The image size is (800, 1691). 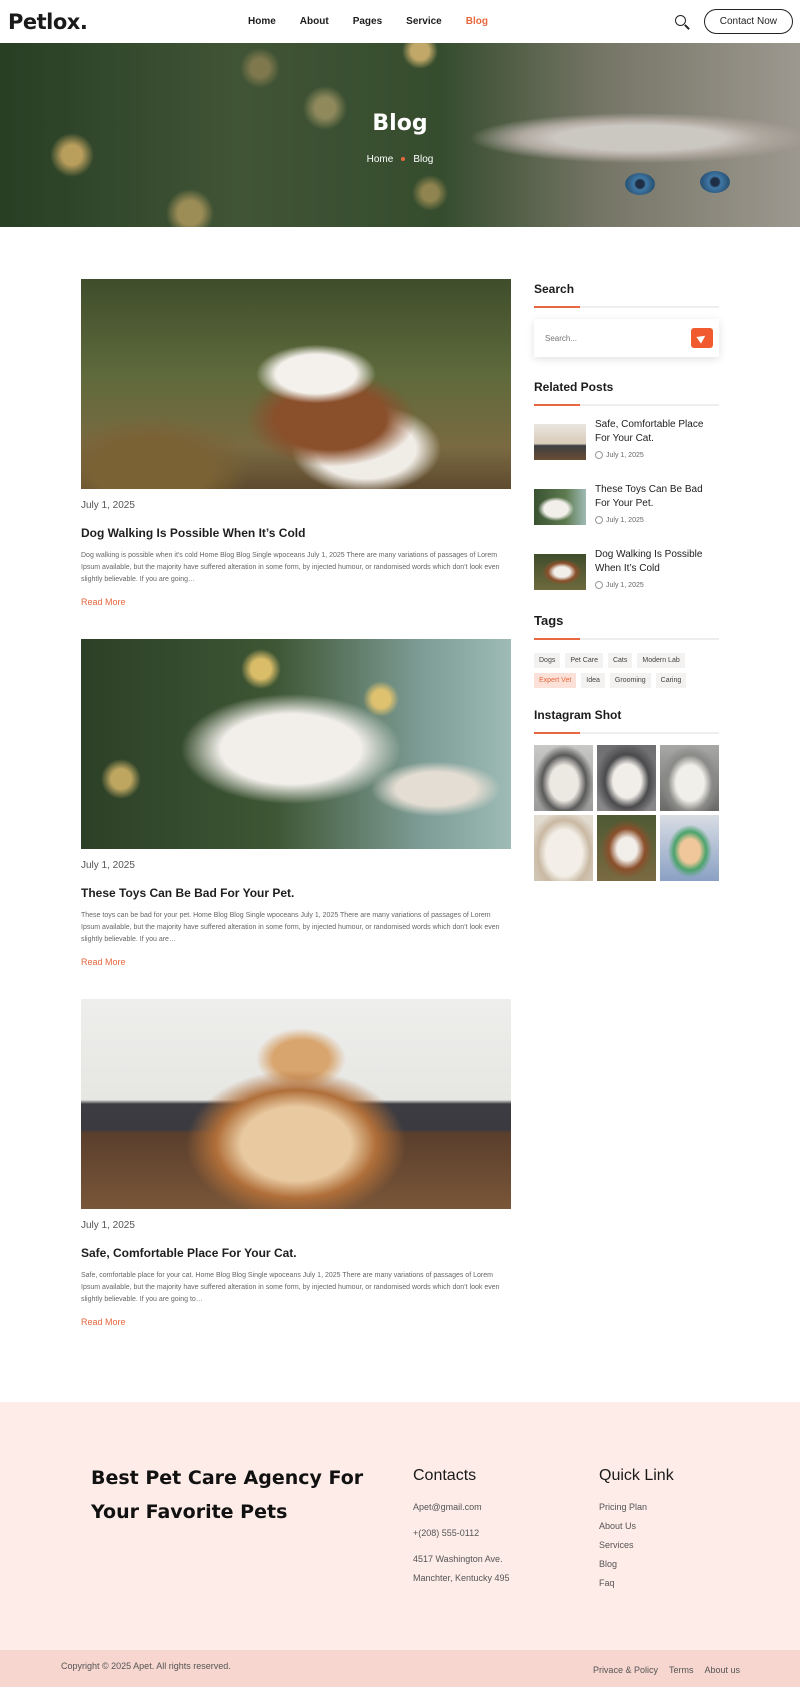 I want to click on tag: Dogs, so click(x=547, y=660).